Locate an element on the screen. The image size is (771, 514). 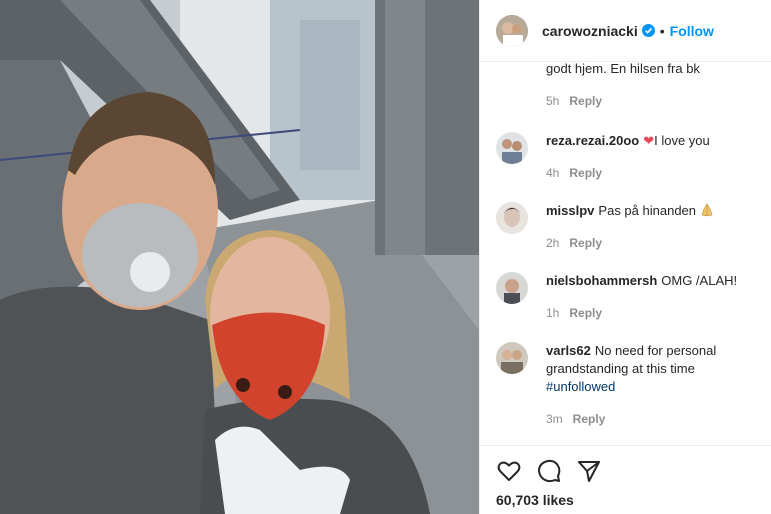
comment-text: I love you is located at coordinates (682, 140).